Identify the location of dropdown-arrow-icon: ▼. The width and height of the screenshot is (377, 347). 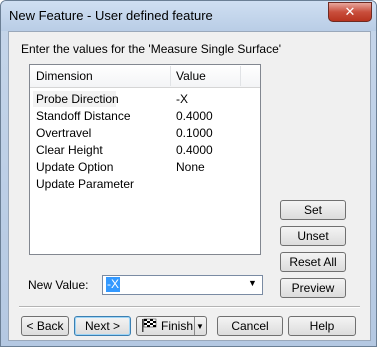
(252, 283).